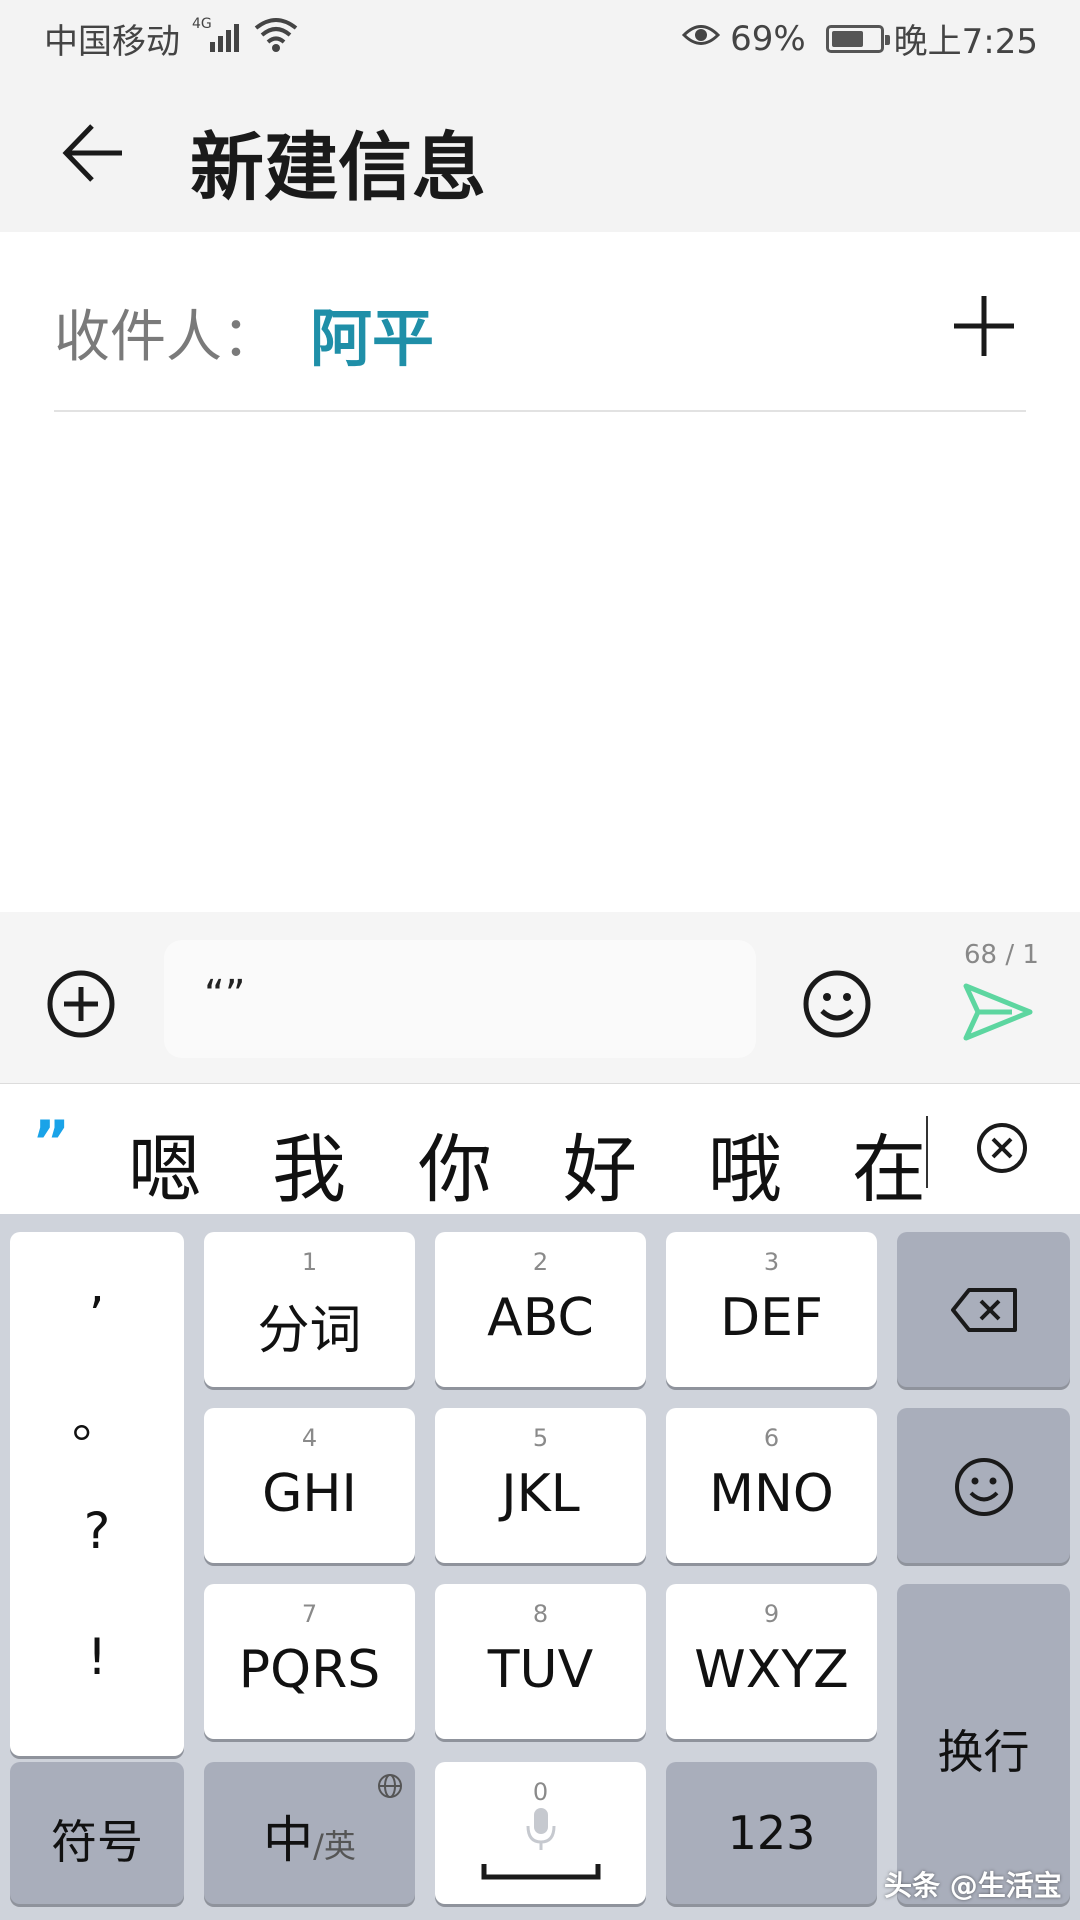  What do you see at coordinates (965, 42) in the screenshot?
I see `clock: 晚上7:25` at bounding box center [965, 42].